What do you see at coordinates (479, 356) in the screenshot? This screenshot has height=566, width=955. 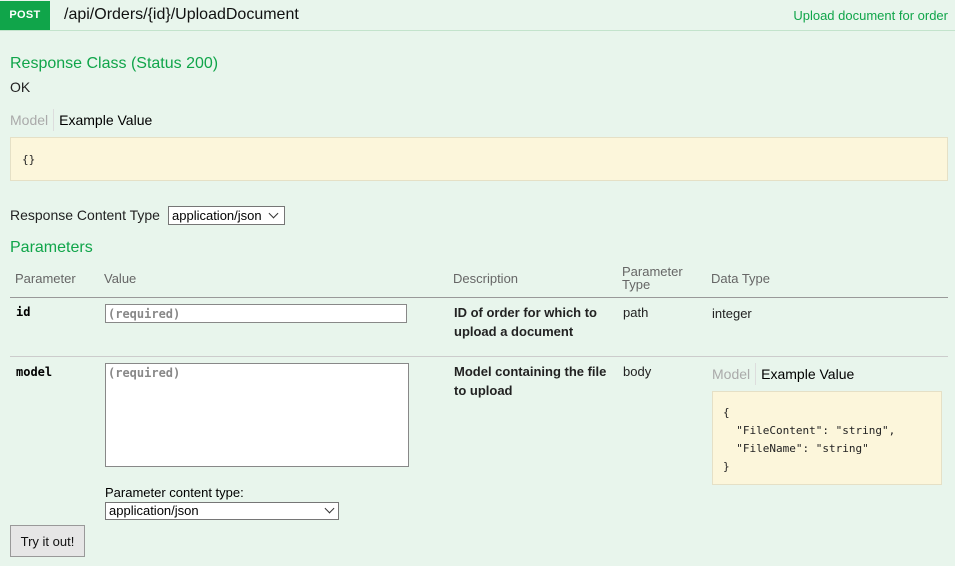 I see `table-row-divider` at bounding box center [479, 356].